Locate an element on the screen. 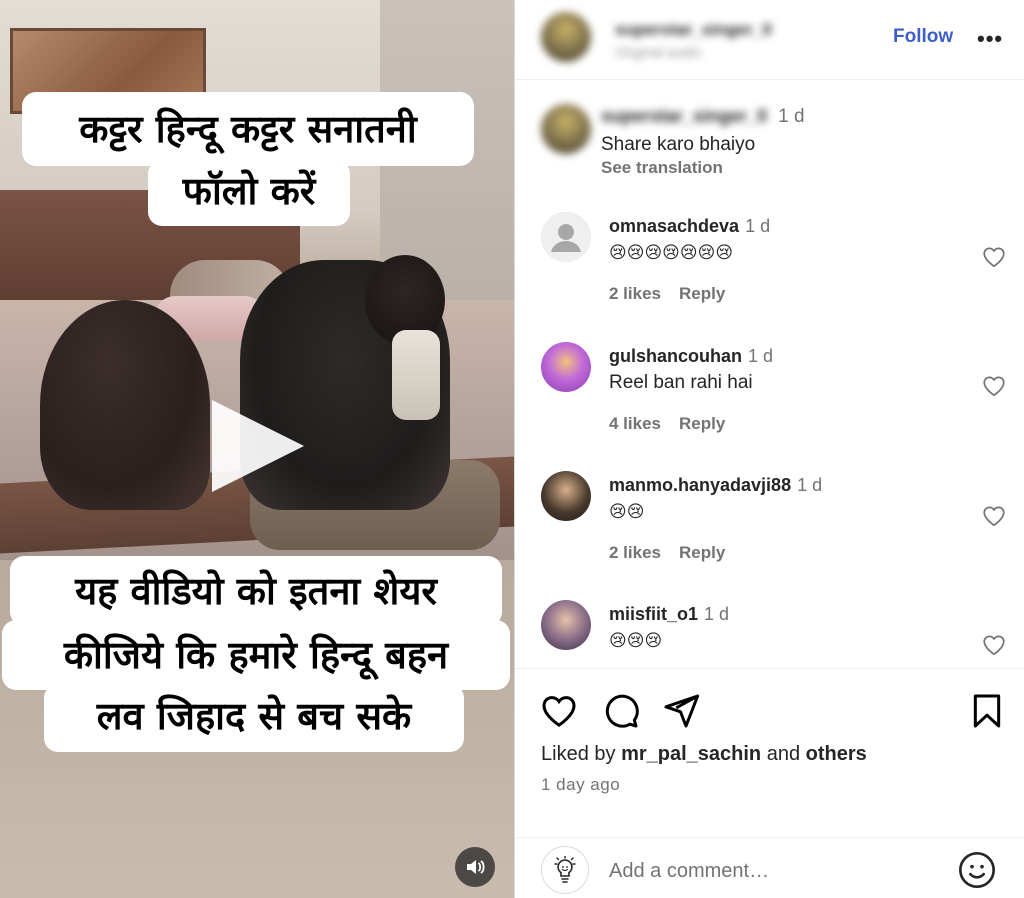 Image resolution: width=1024 pixels, height=898 pixels. liked-by-others: others is located at coordinates (836, 754).